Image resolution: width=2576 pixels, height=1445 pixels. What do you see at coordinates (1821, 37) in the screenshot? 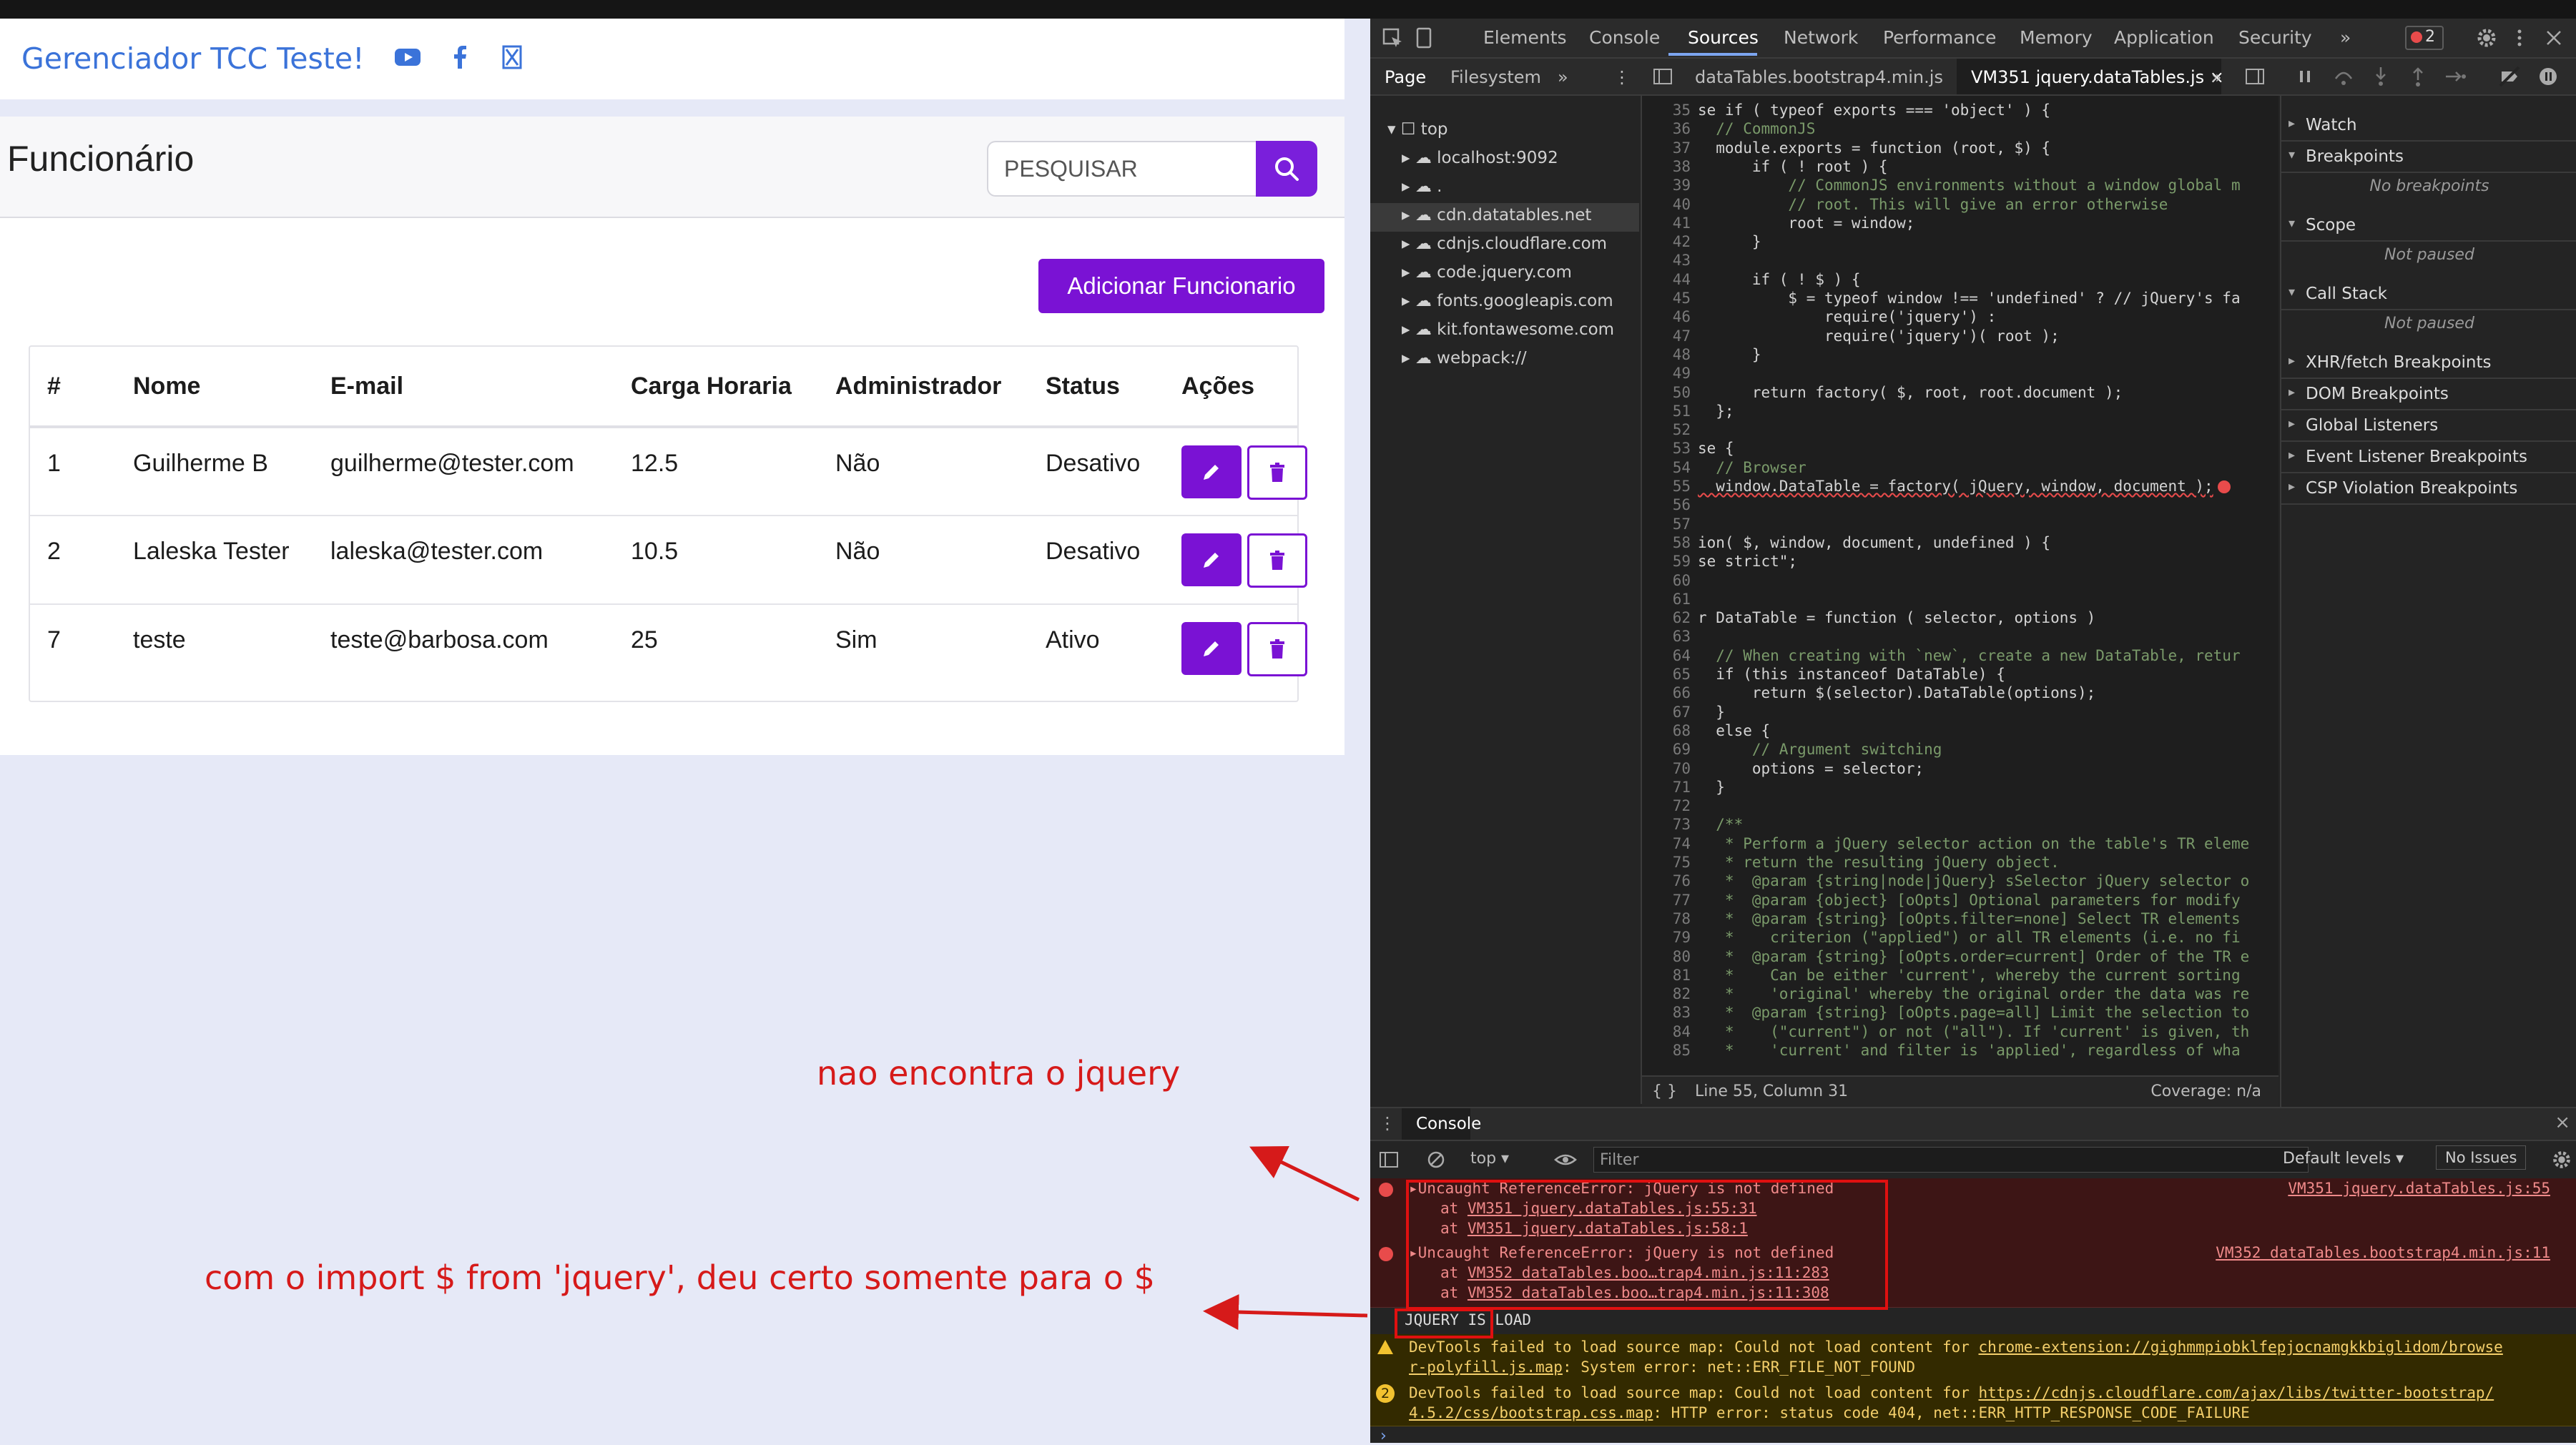
I see `tab-network: Network` at bounding box center [1821, 37].